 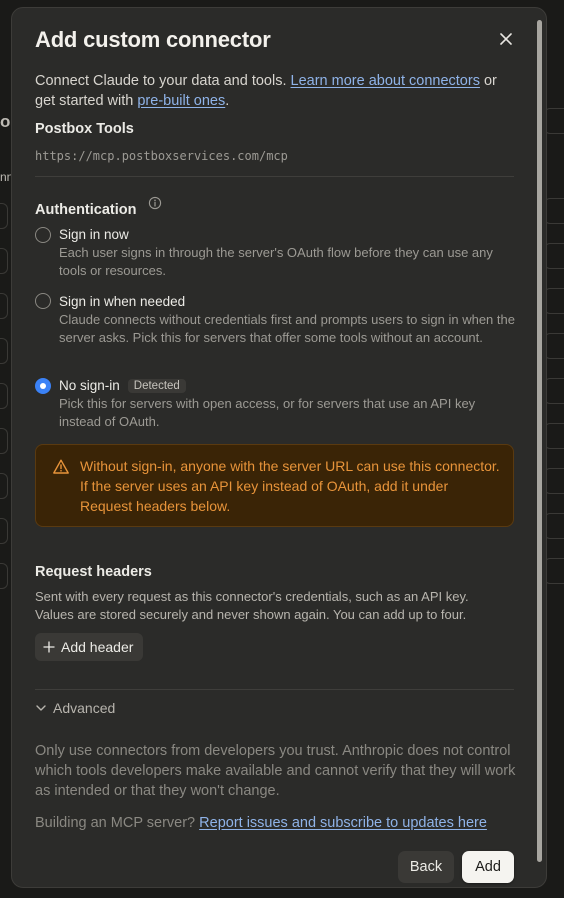 What do you see at coordinates (488, 867) in the screenshot?
I see `add-button: Add` at bounding box center [488, 867].